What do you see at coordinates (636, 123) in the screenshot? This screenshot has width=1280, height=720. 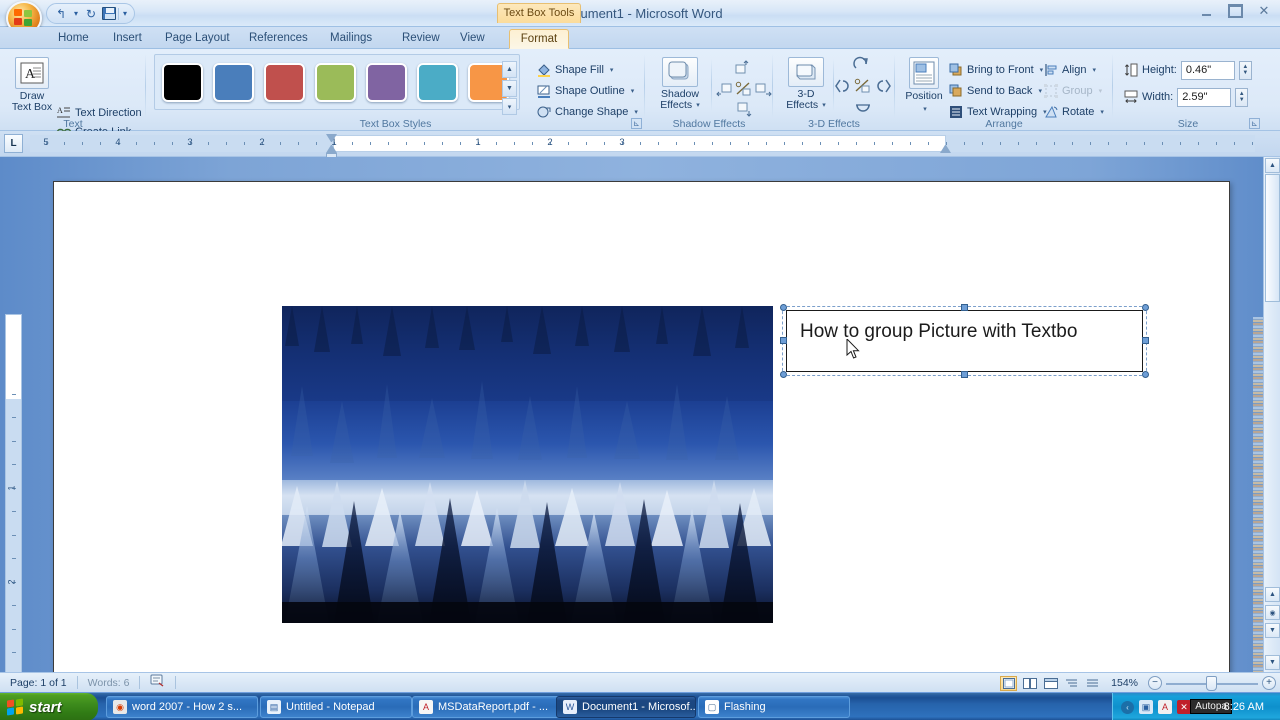 I see `textbox-styles-dialog-launcher: ⊾` at bounding box center [636, 123].